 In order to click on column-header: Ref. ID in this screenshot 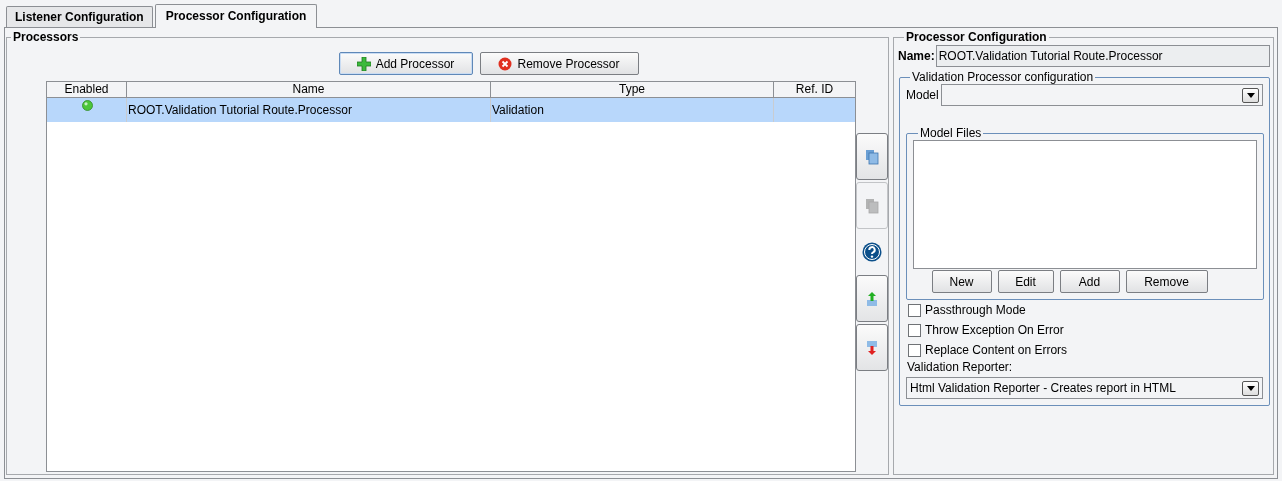, I will do `click(814, 89)`.